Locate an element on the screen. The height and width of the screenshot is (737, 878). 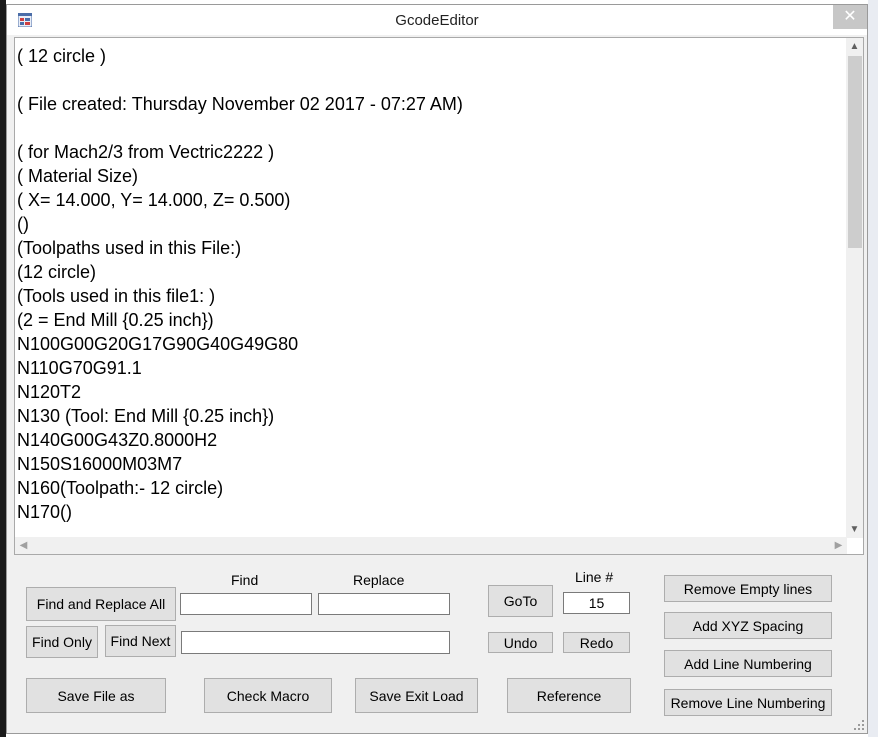
editor-line: N140G00G43Z0.8000H2 is located at coordinates (431, 440).